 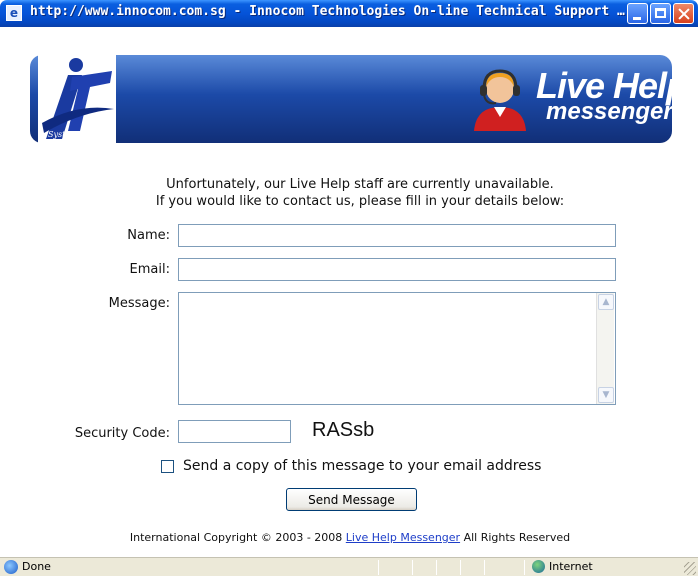 I want to click on ie-page-icon, so click(x=11, y=567).